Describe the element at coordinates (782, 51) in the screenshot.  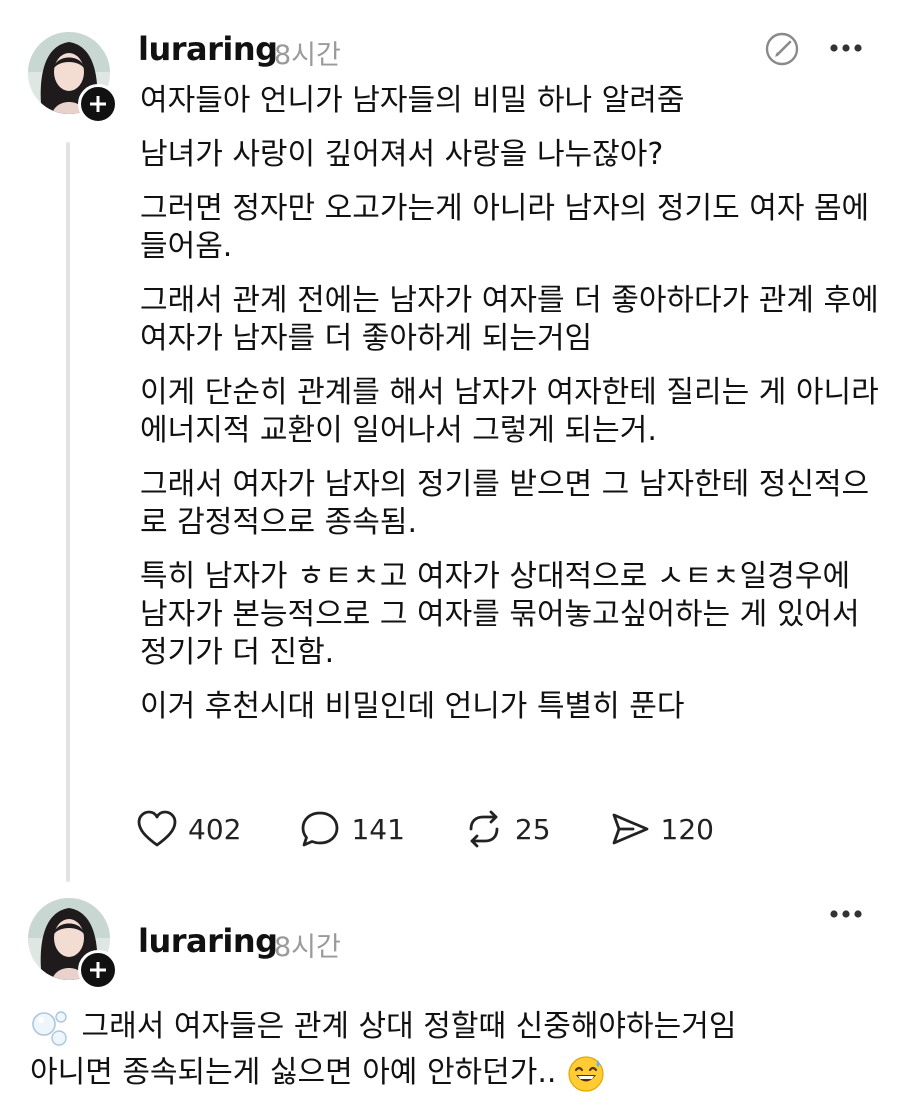
I see `compose-icon` at that location.